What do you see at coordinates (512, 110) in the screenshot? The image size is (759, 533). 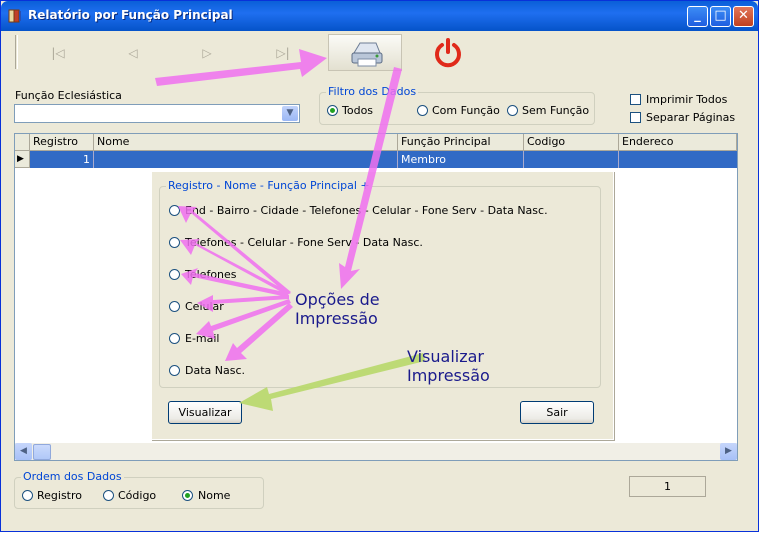 I see `filter-radio-sem-funcao` at bounding box center [512, 110].